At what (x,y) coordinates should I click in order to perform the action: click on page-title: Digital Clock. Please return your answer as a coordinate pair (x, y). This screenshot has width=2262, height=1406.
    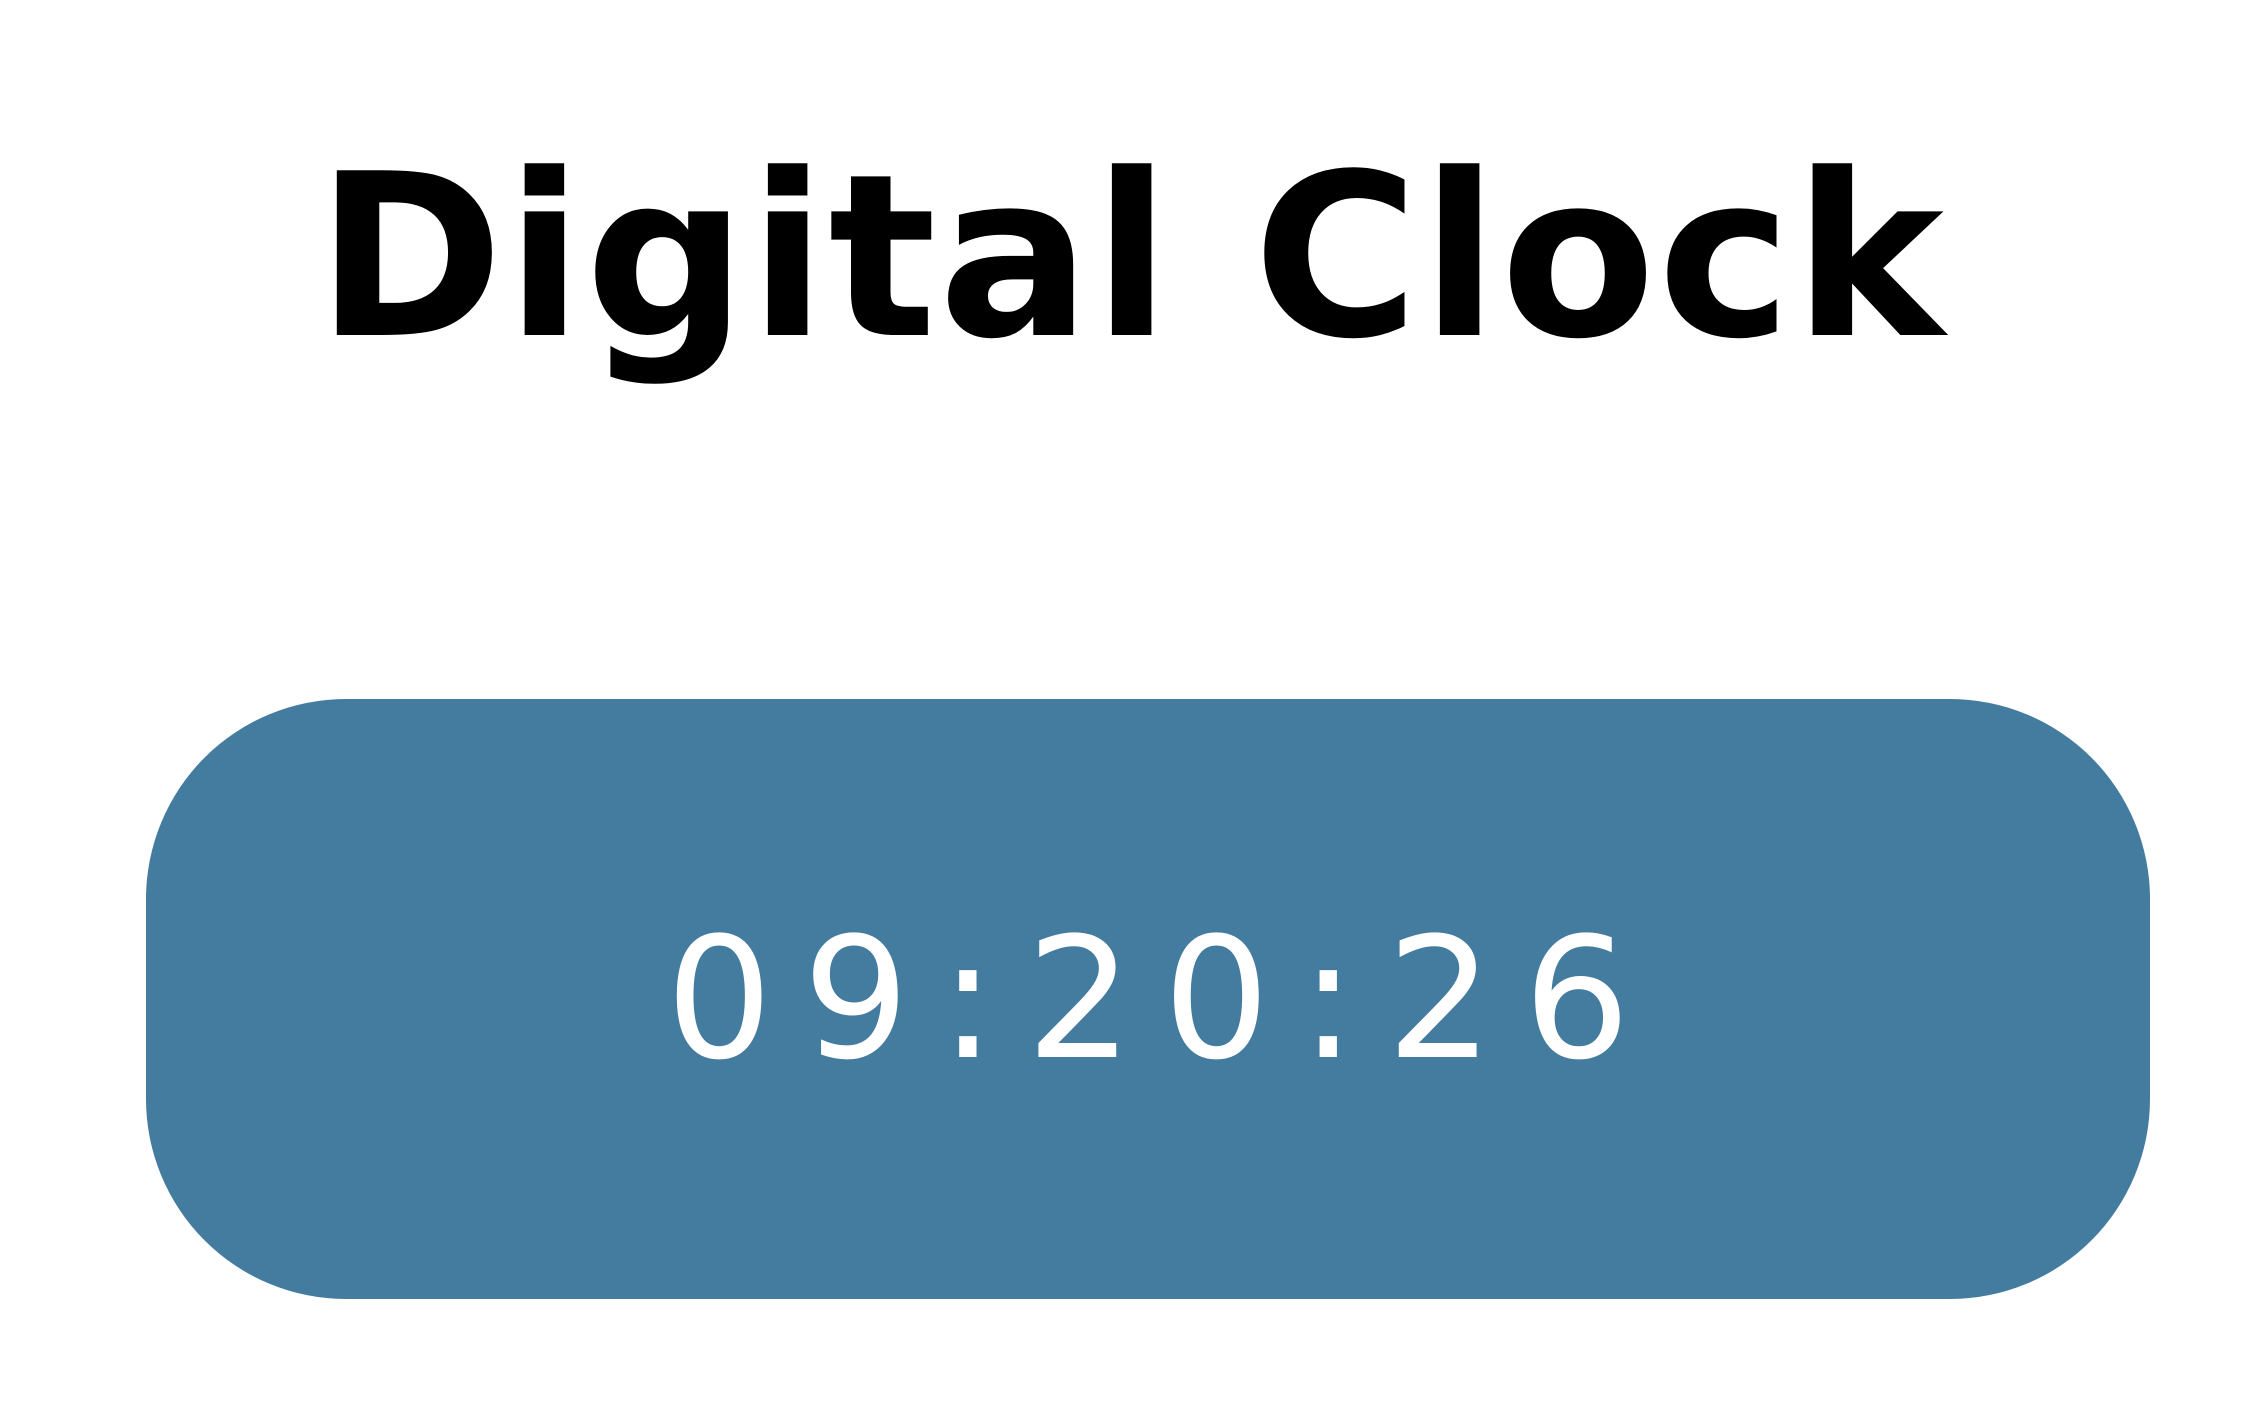
    Looking at the image, I should click on (1131, 257).